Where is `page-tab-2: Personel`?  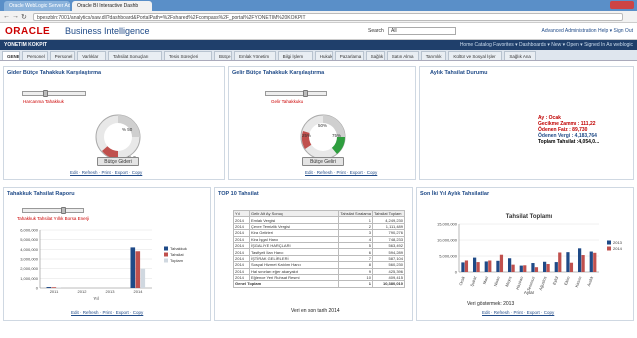
page-tab-2: Personel is located at coordinates (62, 55).